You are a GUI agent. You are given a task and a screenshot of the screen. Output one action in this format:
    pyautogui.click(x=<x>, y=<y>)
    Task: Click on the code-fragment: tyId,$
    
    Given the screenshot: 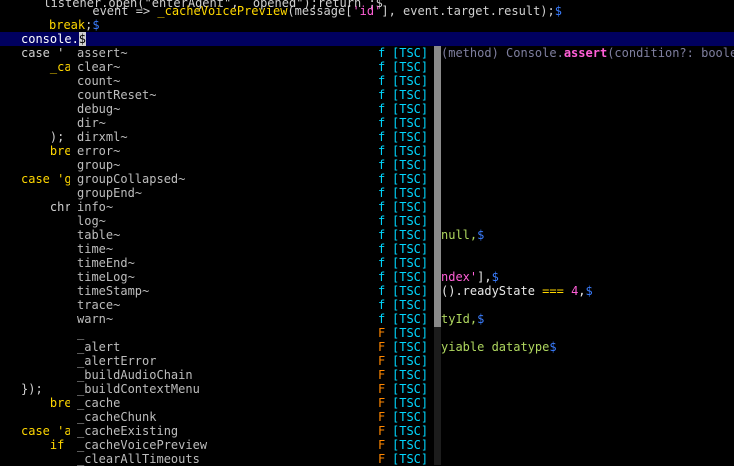 What is the action you would take?
    pyautogui.click(x=463, y=319)
    